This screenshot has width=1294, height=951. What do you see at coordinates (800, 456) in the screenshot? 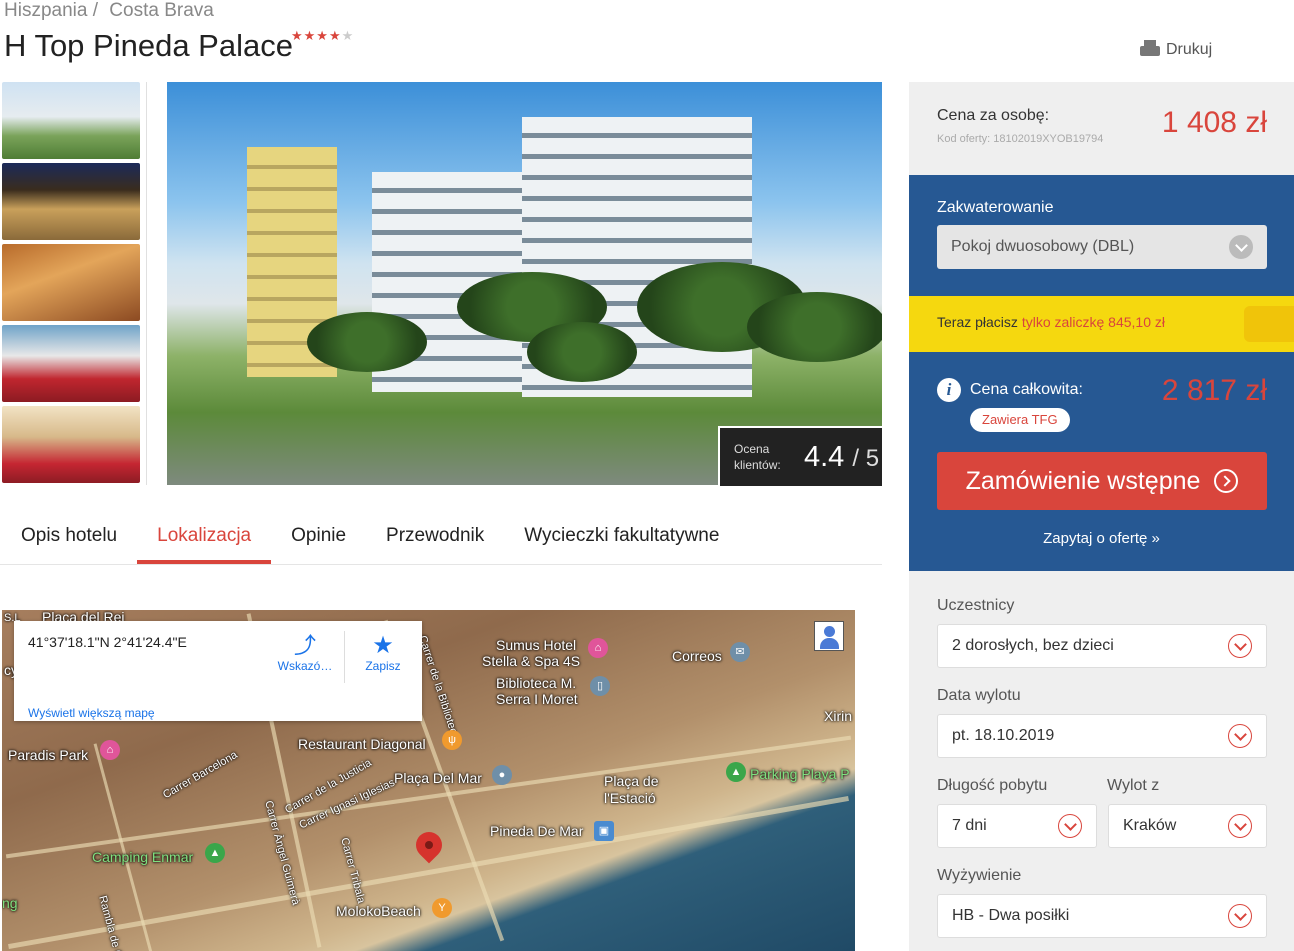
I see `customer-rating: Ocena klientów: 4.4 / 5` at bounding box center [800, 456].